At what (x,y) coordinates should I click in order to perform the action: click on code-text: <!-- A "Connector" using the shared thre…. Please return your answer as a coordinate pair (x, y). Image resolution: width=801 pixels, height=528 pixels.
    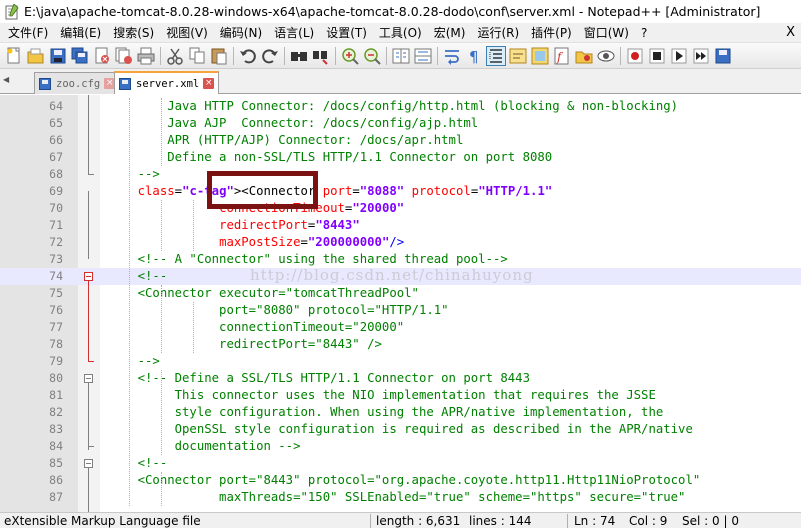
    Looking at the image, I should click on (308, 259).